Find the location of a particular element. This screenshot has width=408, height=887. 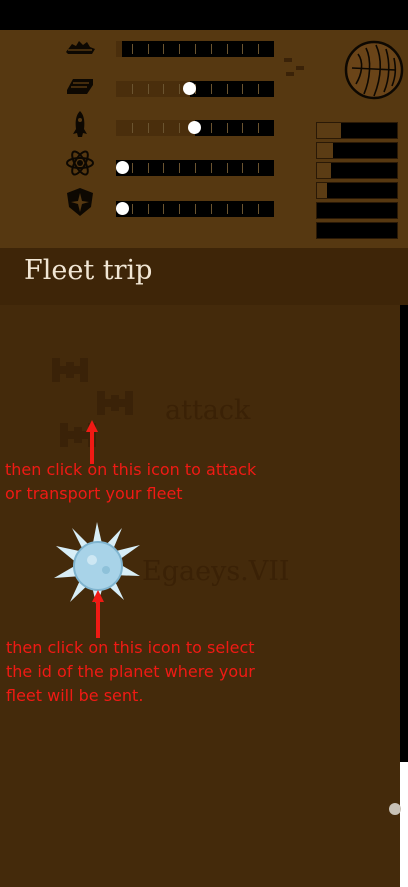

atom-slider is located at coordinates (195, 168).